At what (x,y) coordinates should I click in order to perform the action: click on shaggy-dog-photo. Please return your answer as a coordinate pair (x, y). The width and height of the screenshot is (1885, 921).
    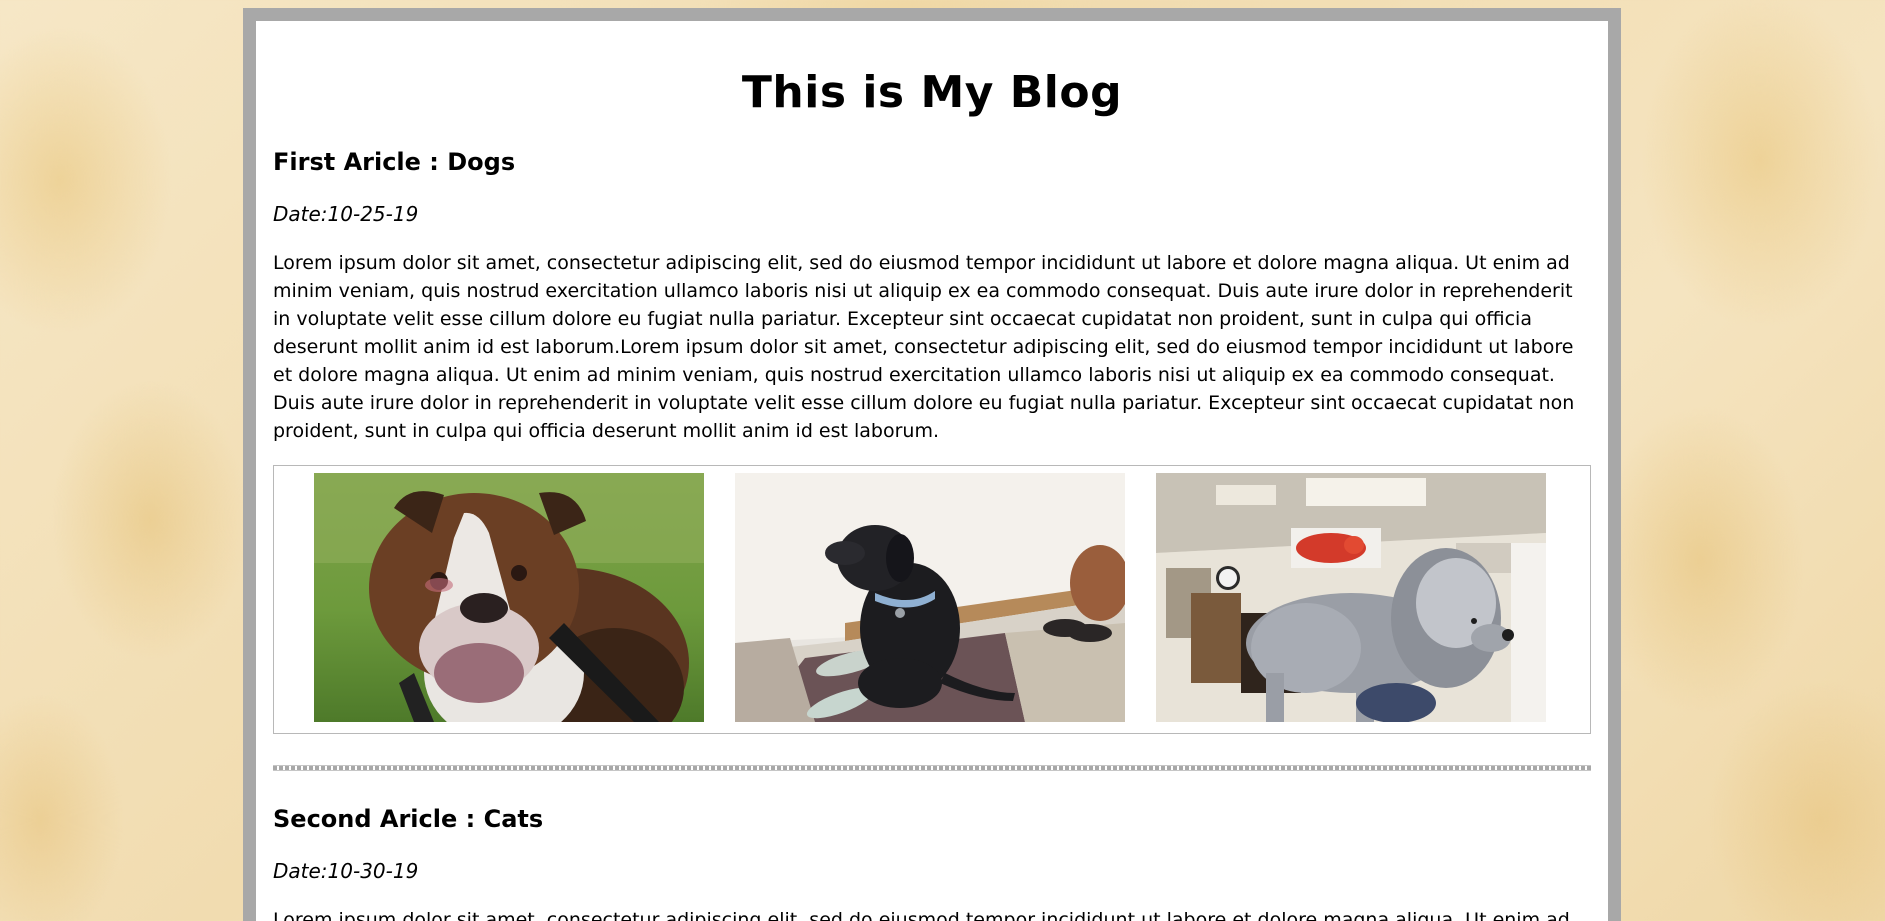
    Looking at the image, I should click on (1351, 597).